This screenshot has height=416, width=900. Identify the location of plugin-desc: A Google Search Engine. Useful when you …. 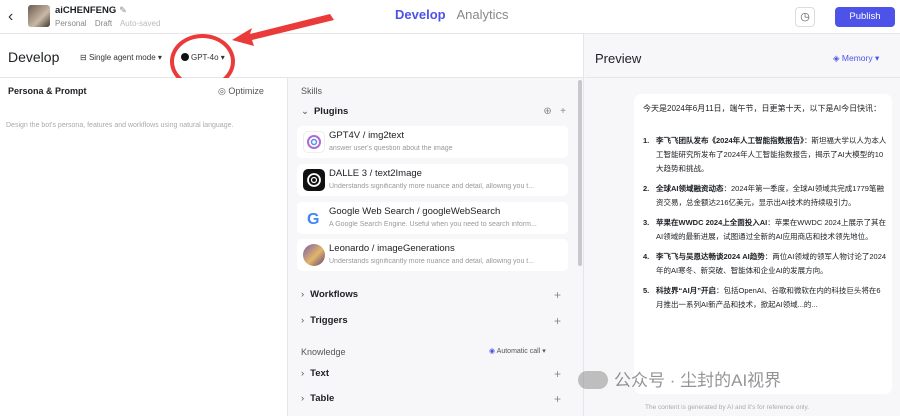
(433, 224).